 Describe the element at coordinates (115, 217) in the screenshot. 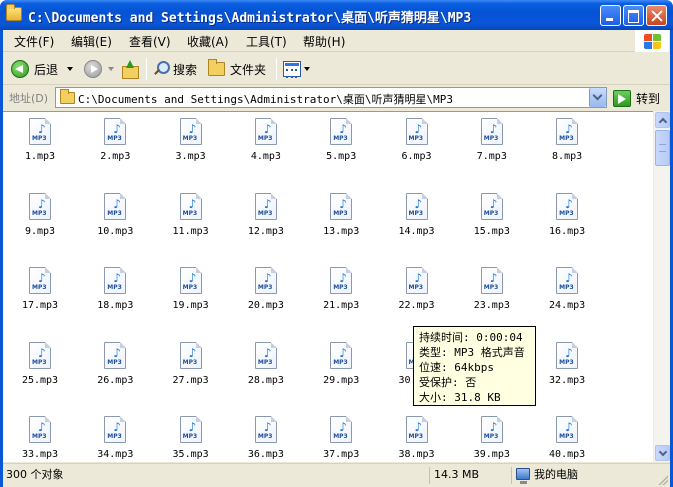

I see `file-item: ♪ MP3 10.mp3` at that location.